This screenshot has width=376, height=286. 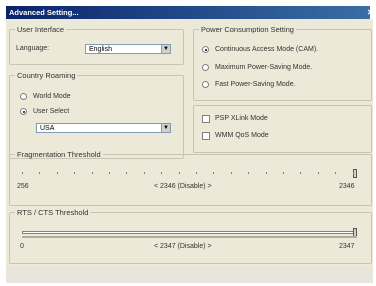 What do you see at coordinates (190, 12) in the screenshot?
I see `title-bar: Advanced Setting... ✕` at bounding box center [190, 12].